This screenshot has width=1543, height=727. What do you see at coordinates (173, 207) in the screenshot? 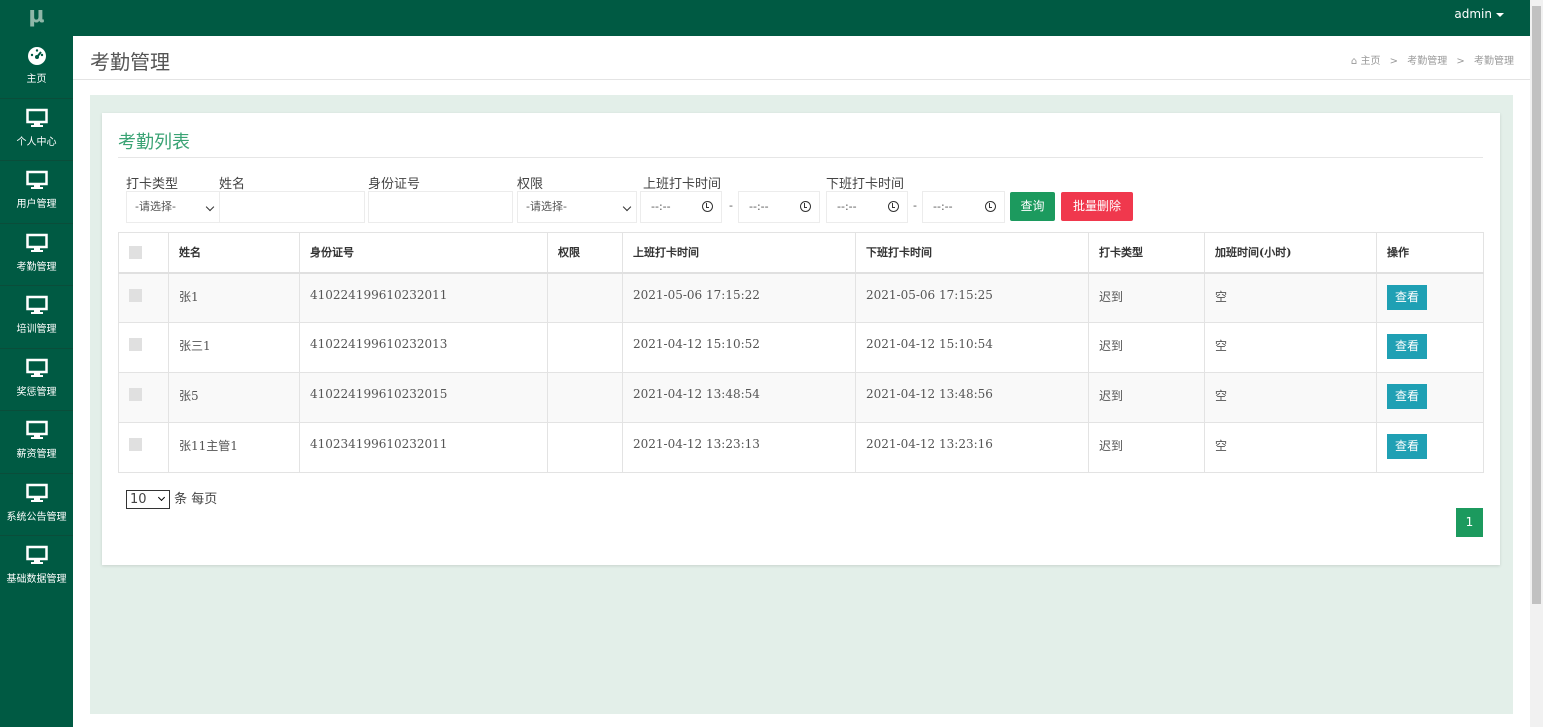
I see `punch-type-select: -请选择-` at bounding box center [173, 207].